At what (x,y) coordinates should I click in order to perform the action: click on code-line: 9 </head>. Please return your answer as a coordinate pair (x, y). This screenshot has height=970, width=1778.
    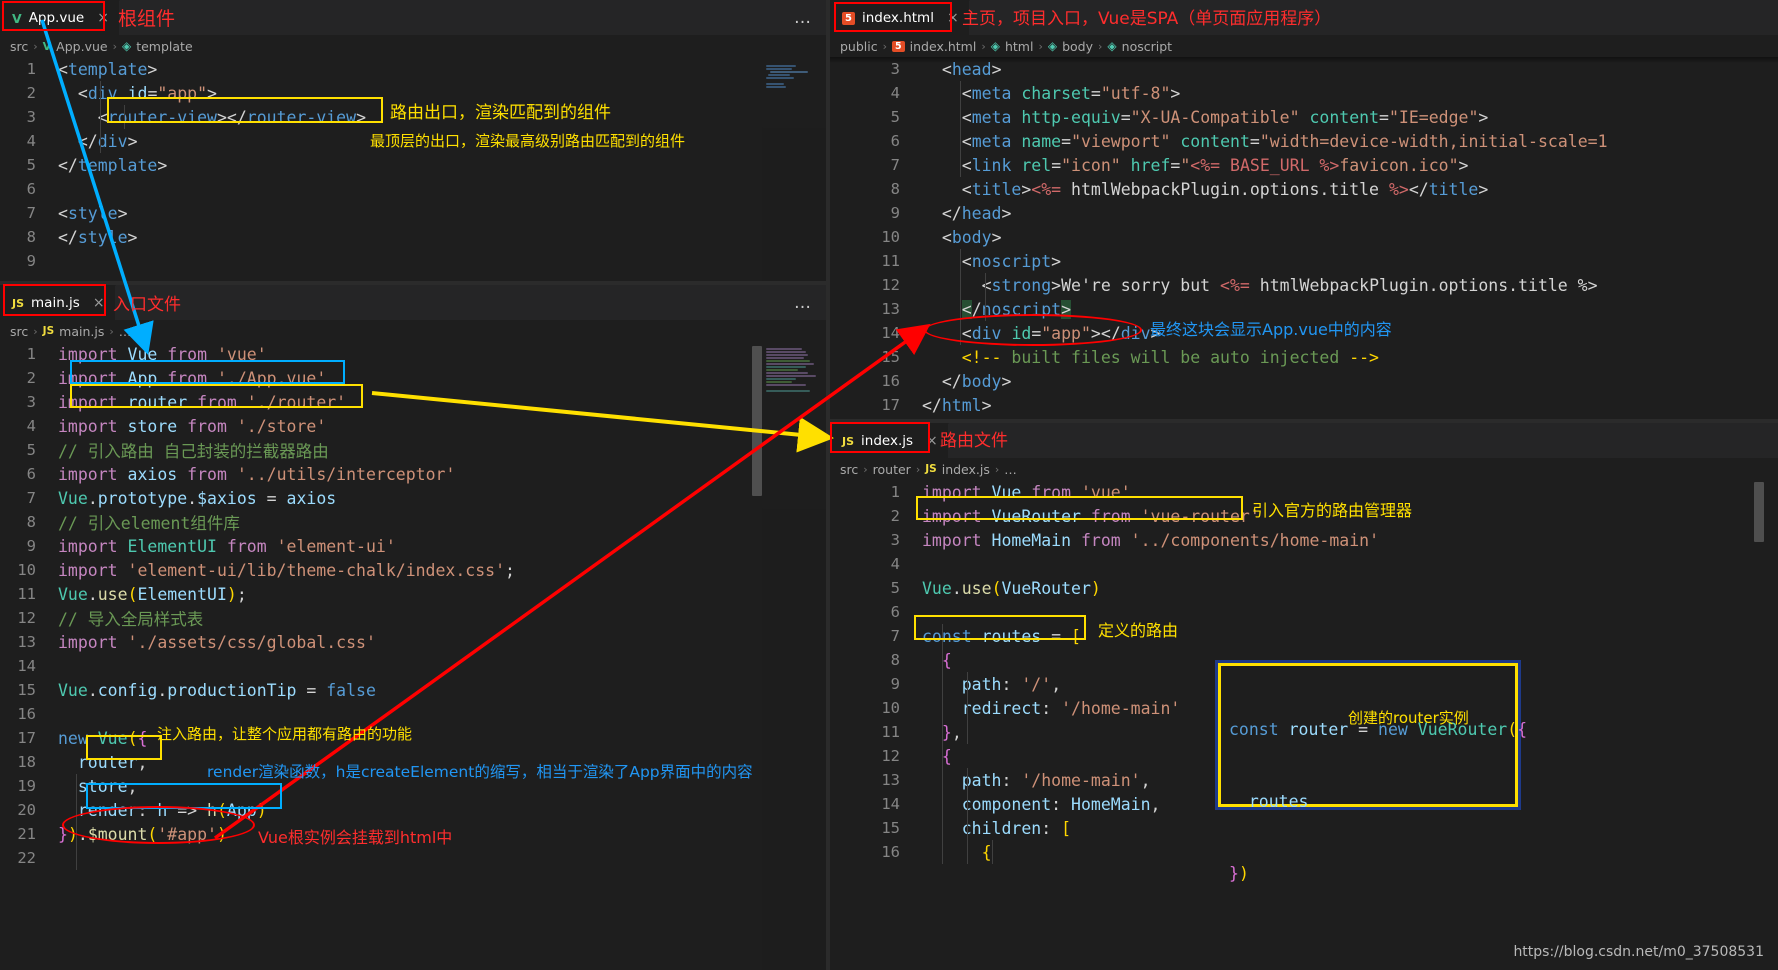
    Looking at the image, I should click on (1304, 213).